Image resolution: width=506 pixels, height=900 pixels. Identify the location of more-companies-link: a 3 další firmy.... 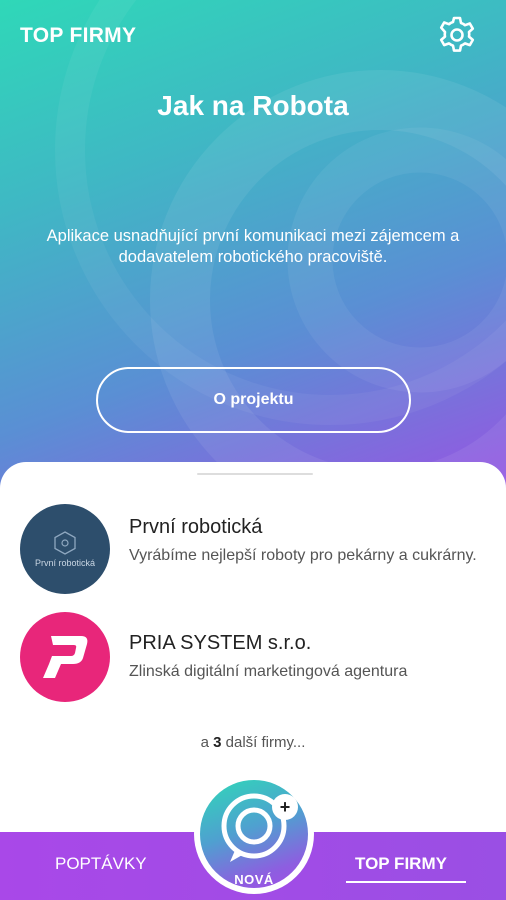
(253, 742).